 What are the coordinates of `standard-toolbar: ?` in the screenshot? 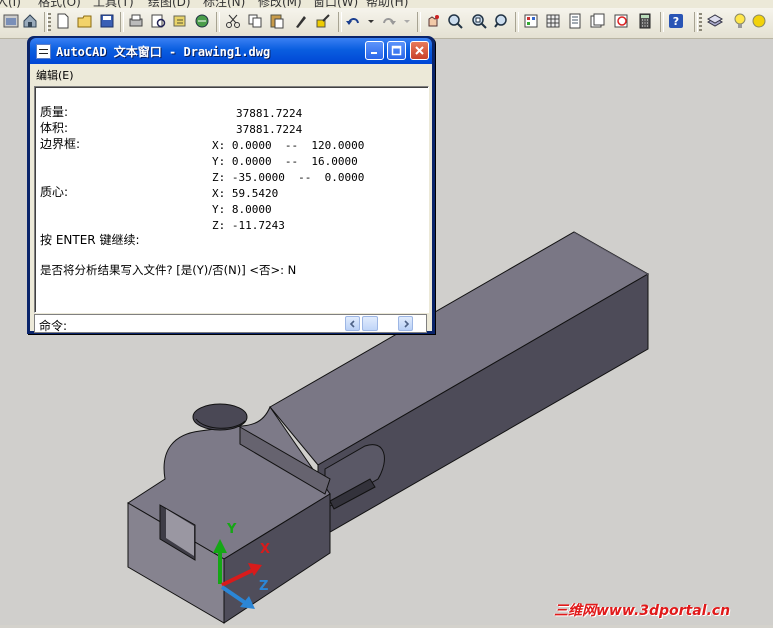 It's located at (386, 23).